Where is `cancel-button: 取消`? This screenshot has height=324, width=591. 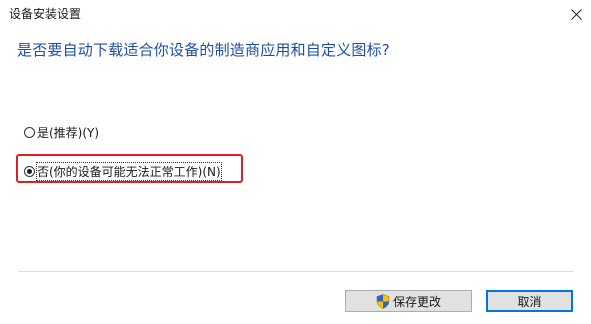 cancel-button: 取消 is located at coordinates (529, 301).